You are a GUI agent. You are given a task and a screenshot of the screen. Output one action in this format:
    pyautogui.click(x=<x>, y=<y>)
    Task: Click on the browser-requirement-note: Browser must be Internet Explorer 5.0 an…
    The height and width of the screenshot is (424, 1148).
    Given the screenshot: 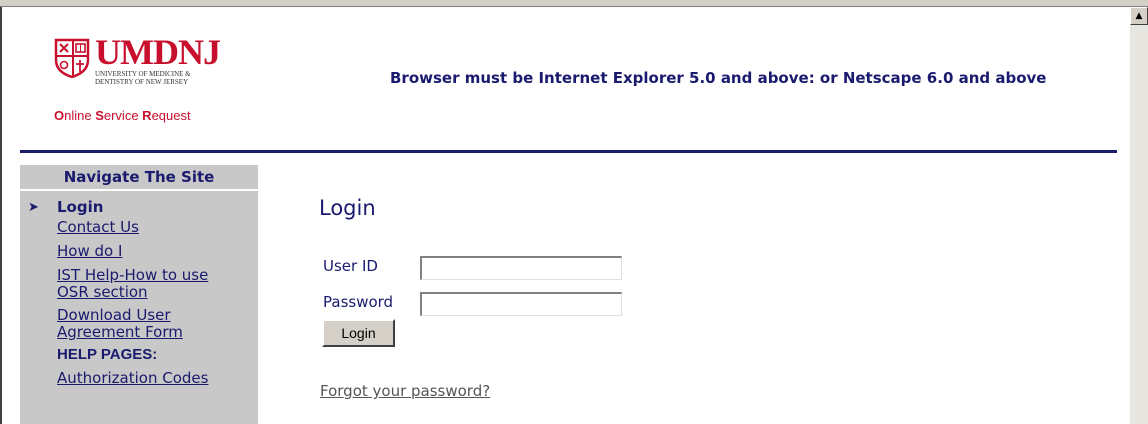 What is the action you would take?
    pyautogui.click(x=718, y=78)
    